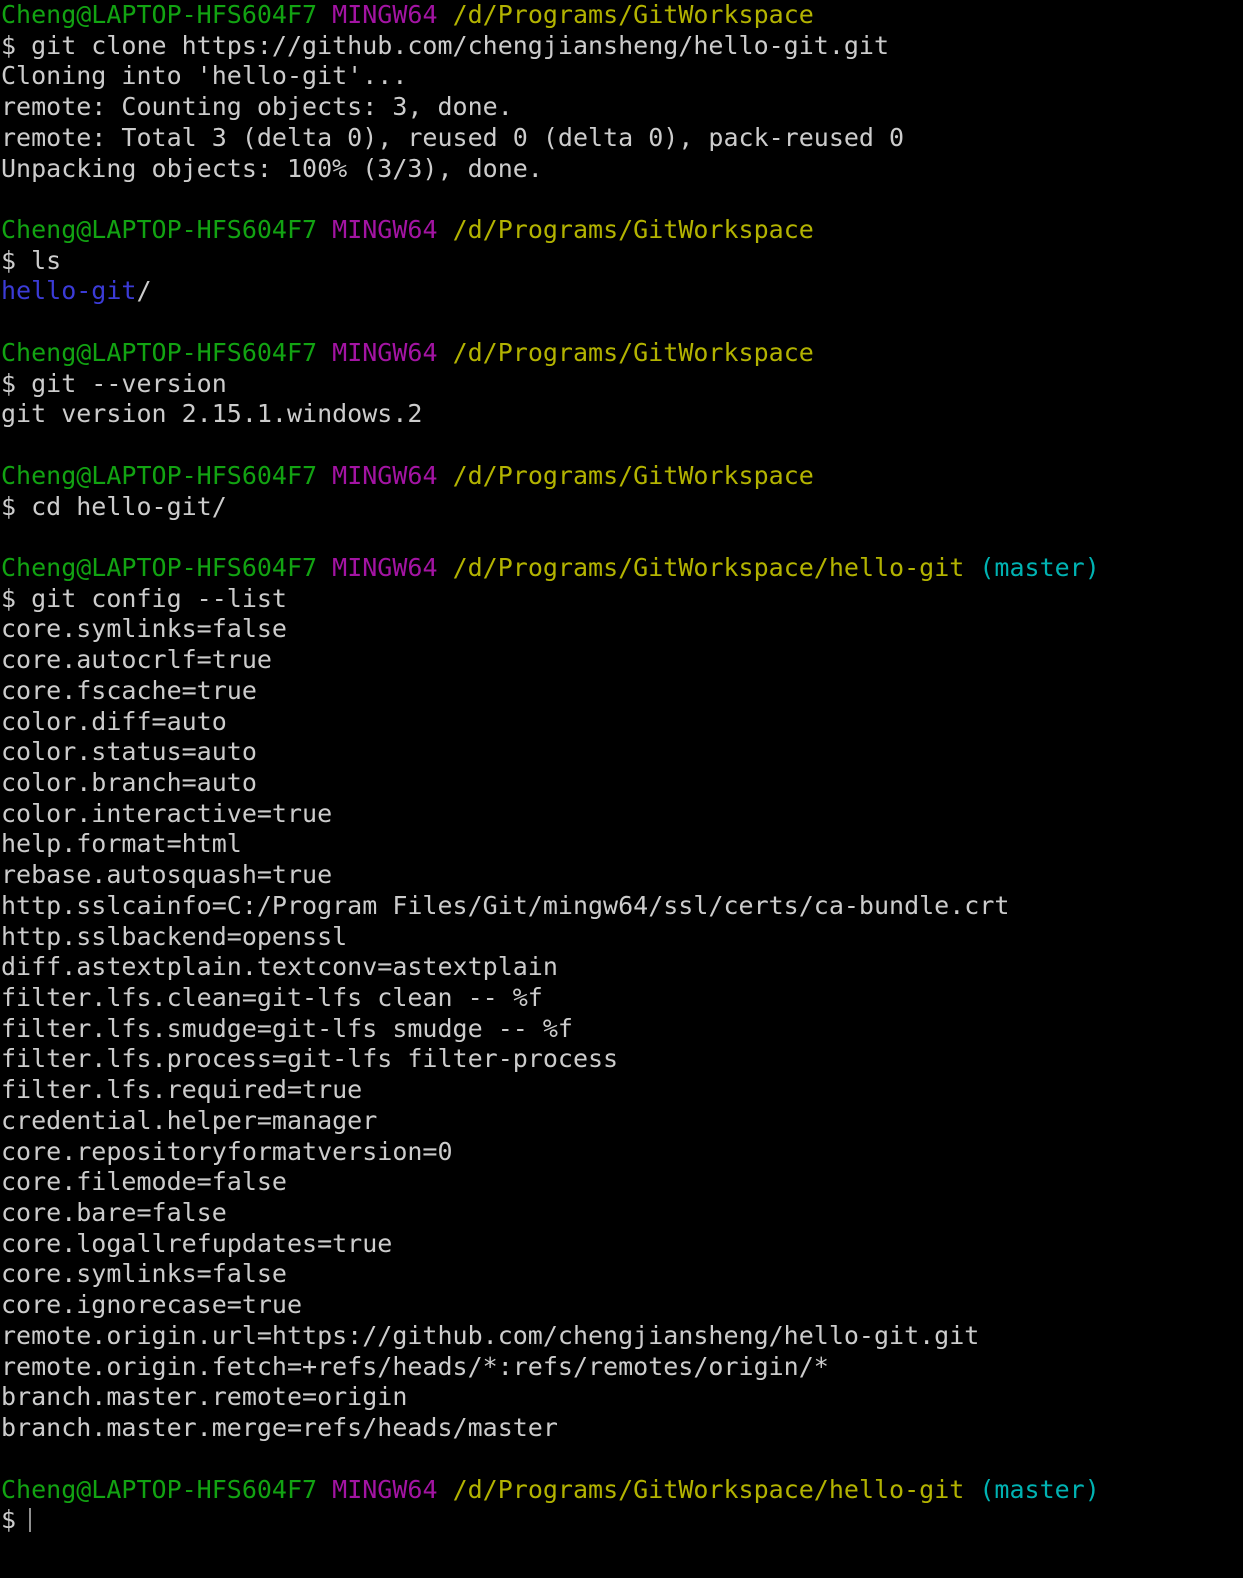  What do you see at coordinates (257, 107) in the screenshot?
I see `output-text: remote: Counting objects: 3, done.` at bounding box center [257, 107].